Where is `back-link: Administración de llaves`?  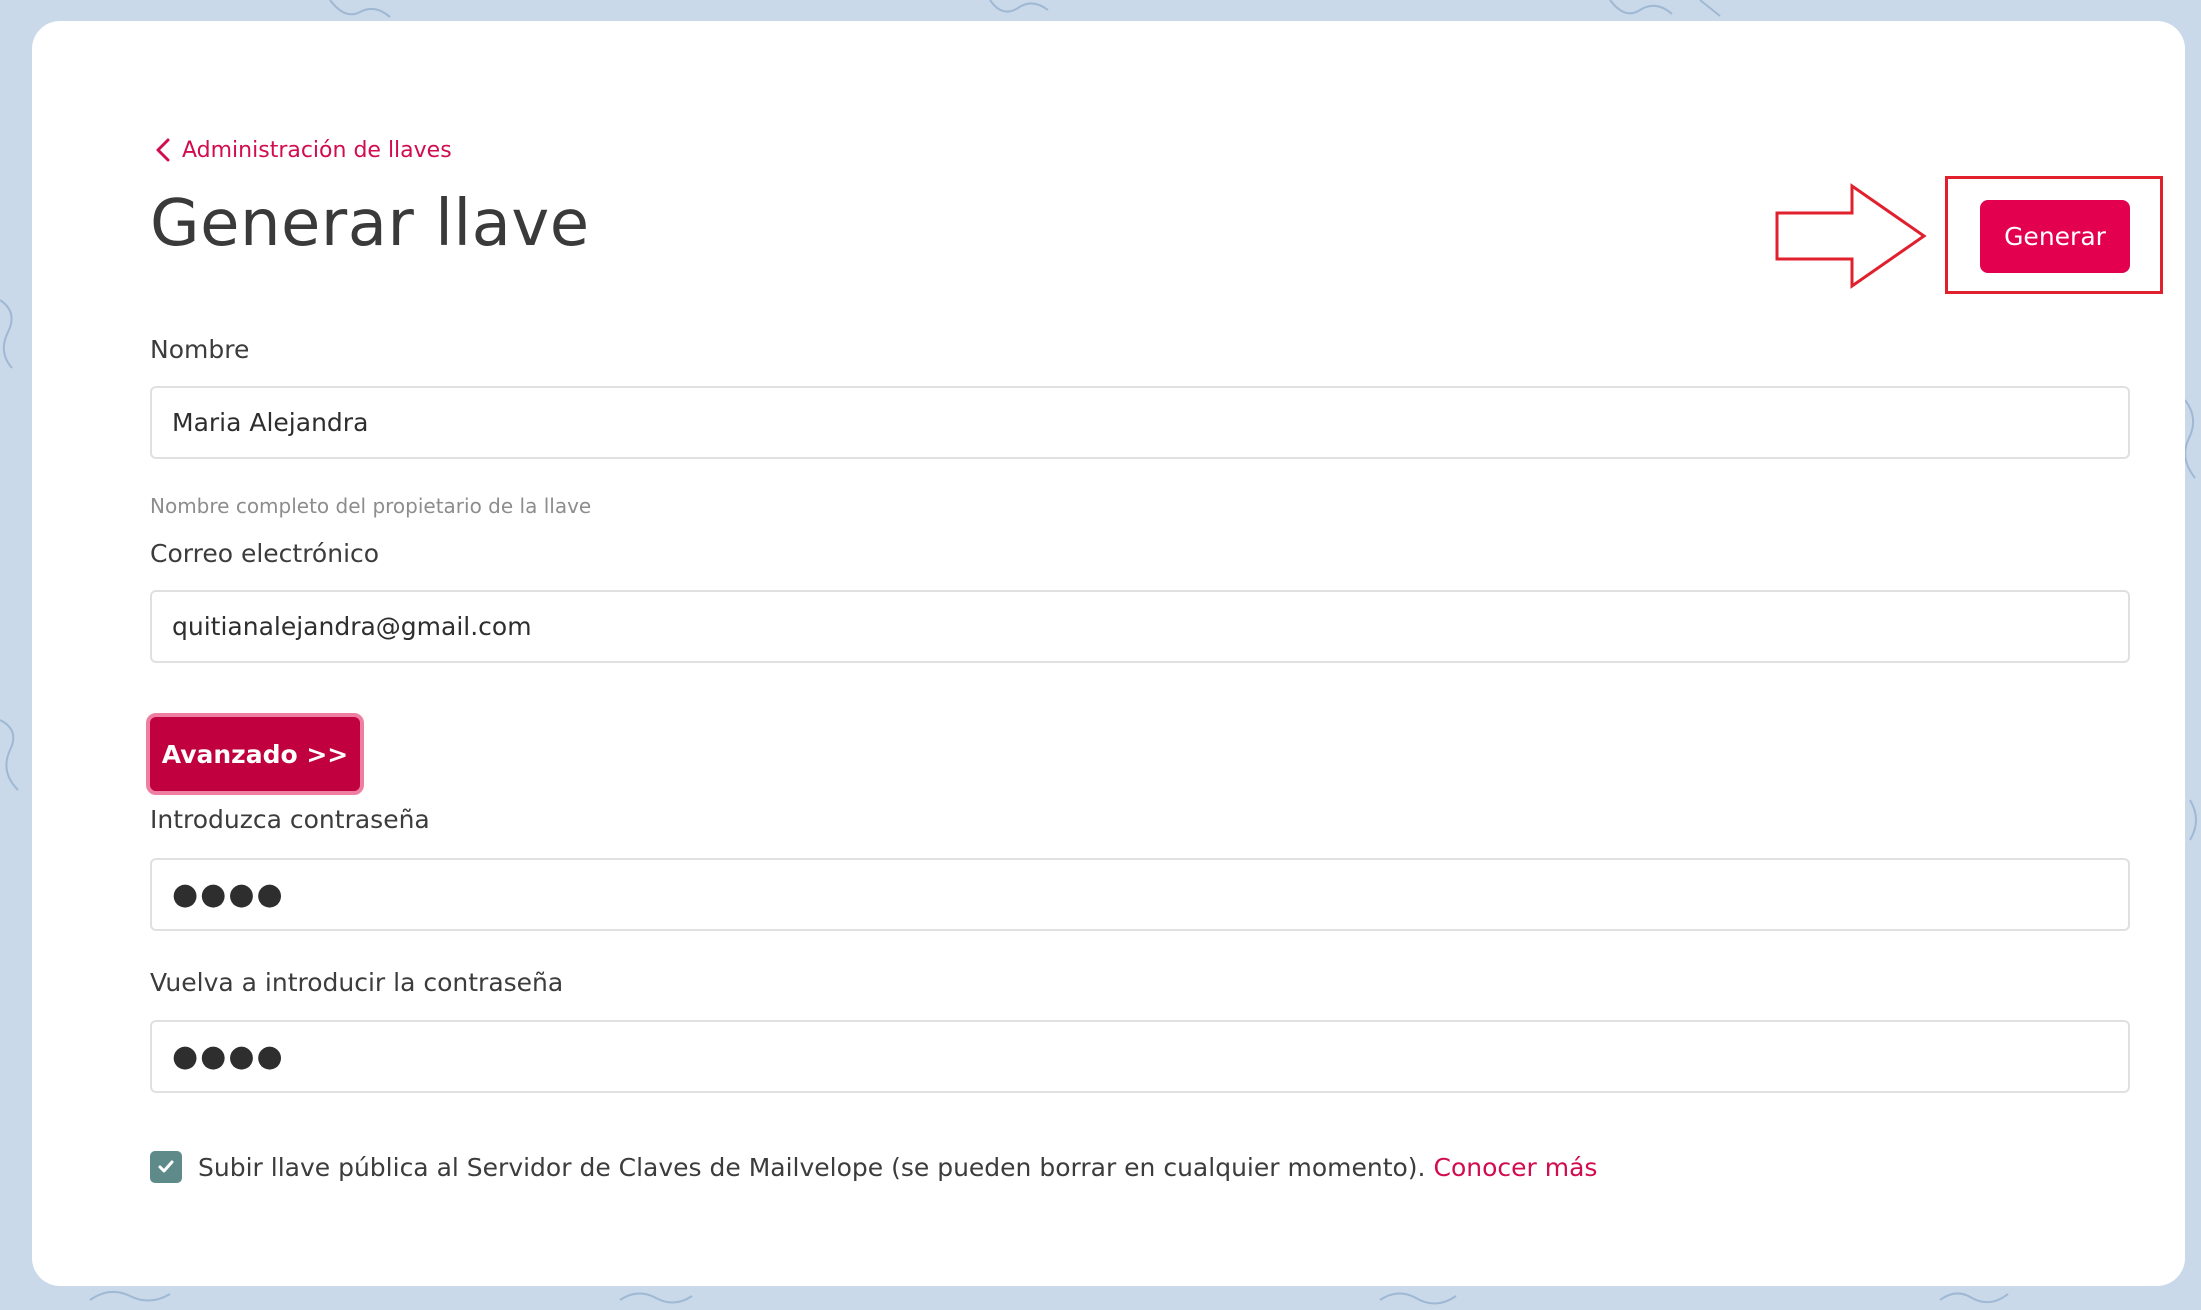
back-link: Administración de llaves is located at coordinates (303, 150).